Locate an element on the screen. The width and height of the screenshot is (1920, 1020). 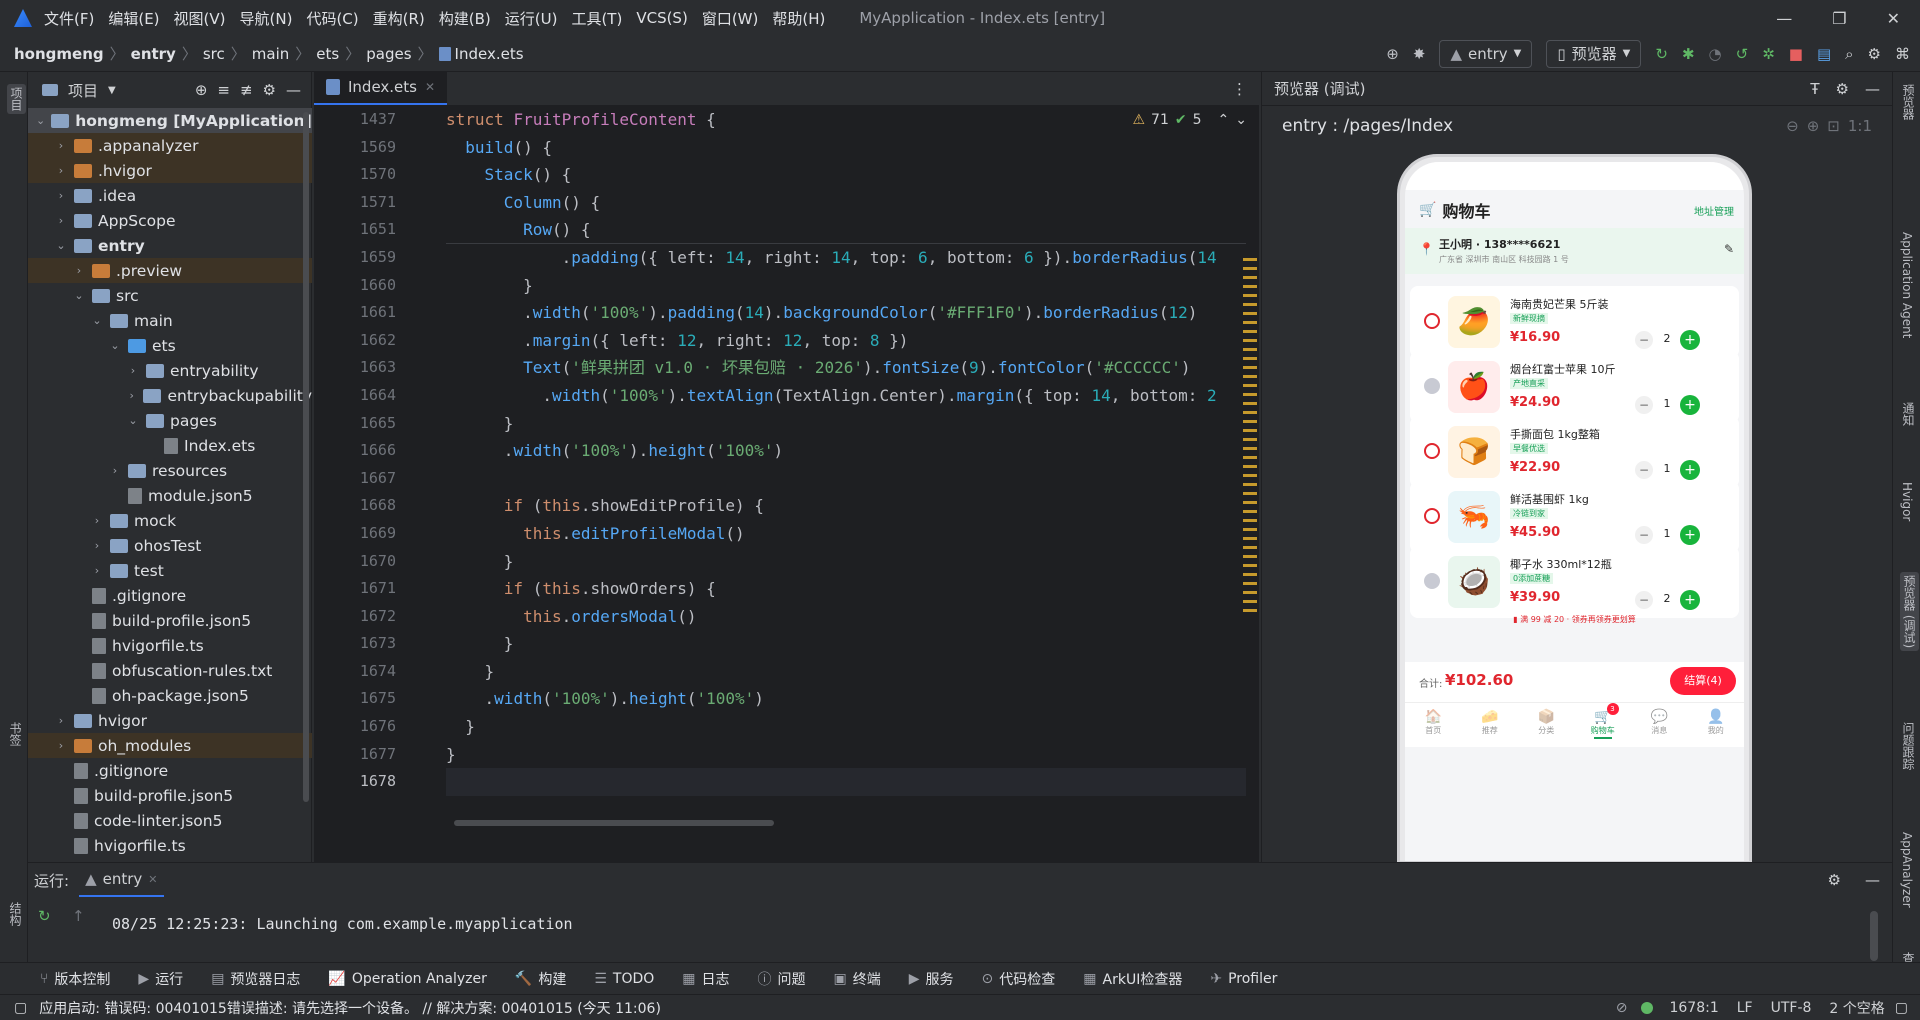
profile-icon: ✲ is located at coordinates (1768, 54).